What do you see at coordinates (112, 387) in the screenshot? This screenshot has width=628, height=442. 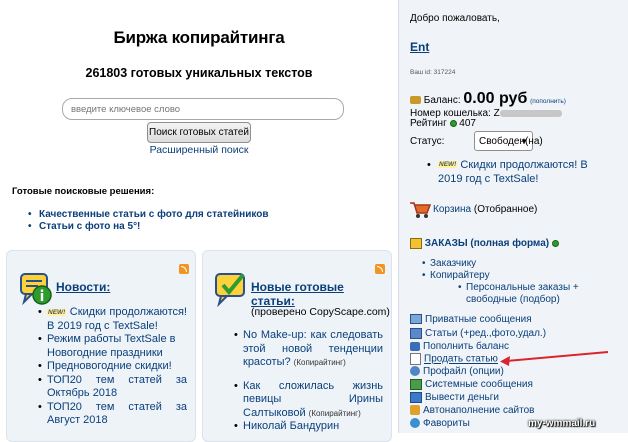 I see `news-item: • ТОП20 тем статей за Октябрь 2018` at bounding box center [112, 387].